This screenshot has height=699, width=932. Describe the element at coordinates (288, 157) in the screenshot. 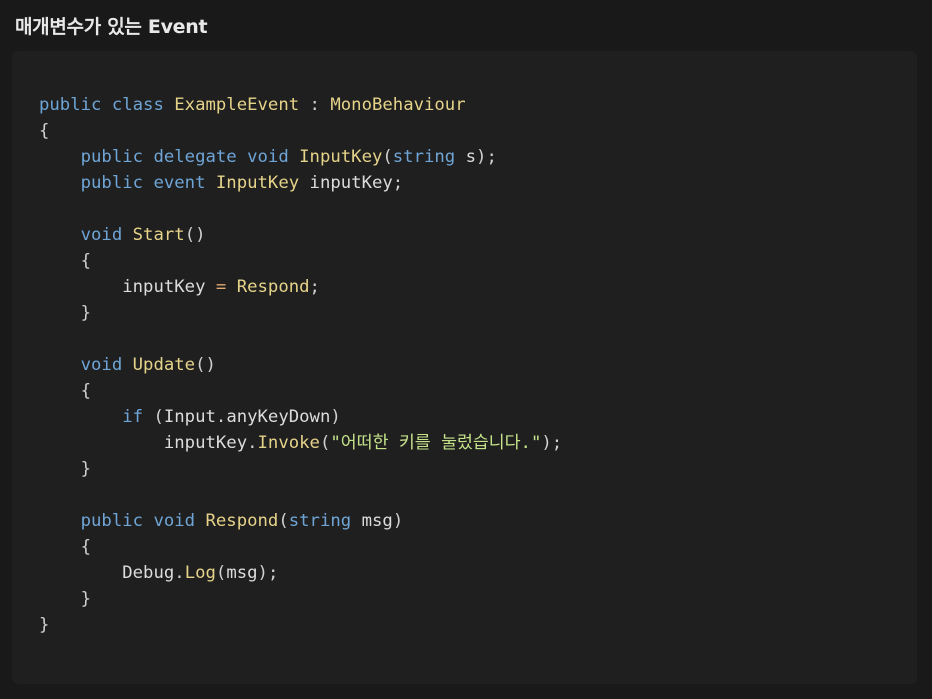

I see `code-line: public delegate void InputKey(string s);` at that location.